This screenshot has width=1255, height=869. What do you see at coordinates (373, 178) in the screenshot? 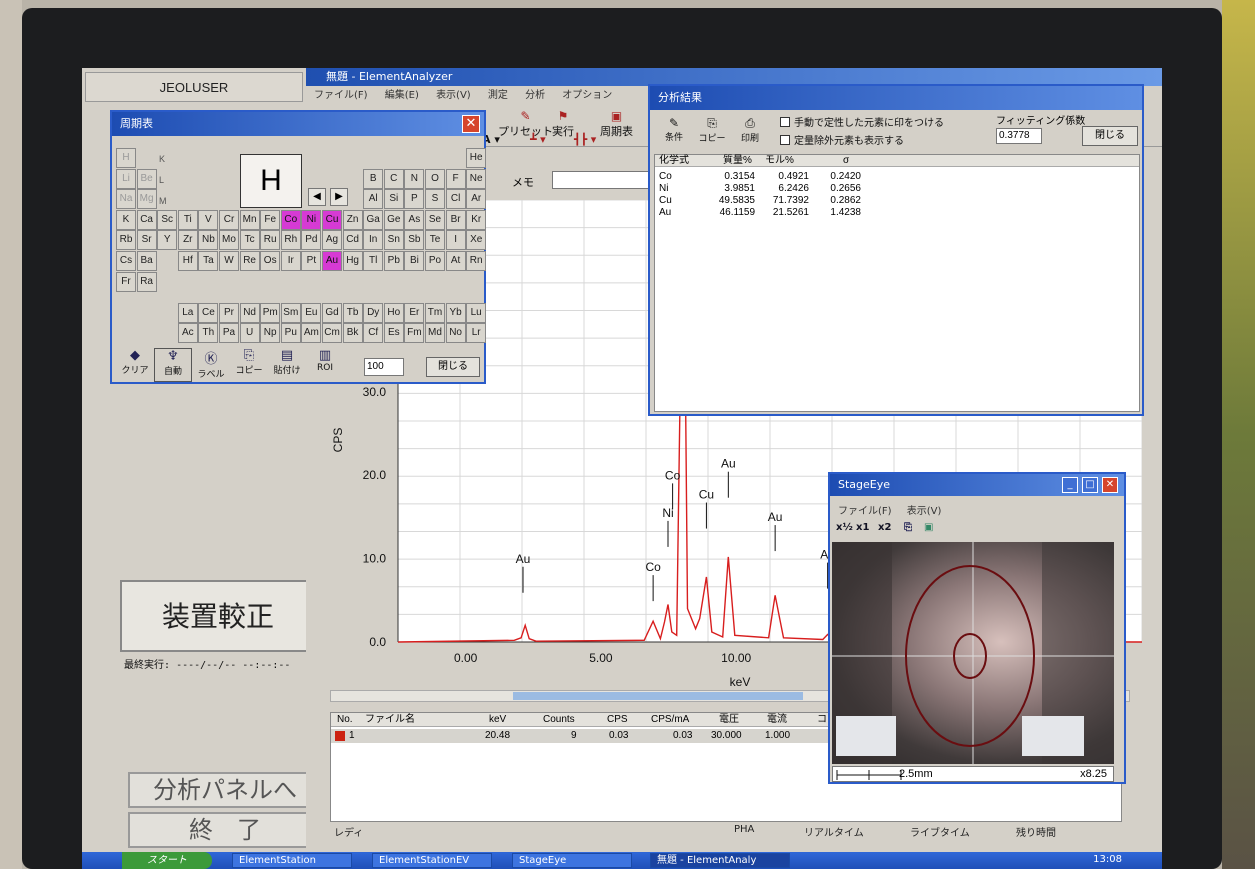
I see `element-b: B` at bounding box center [373, 178].